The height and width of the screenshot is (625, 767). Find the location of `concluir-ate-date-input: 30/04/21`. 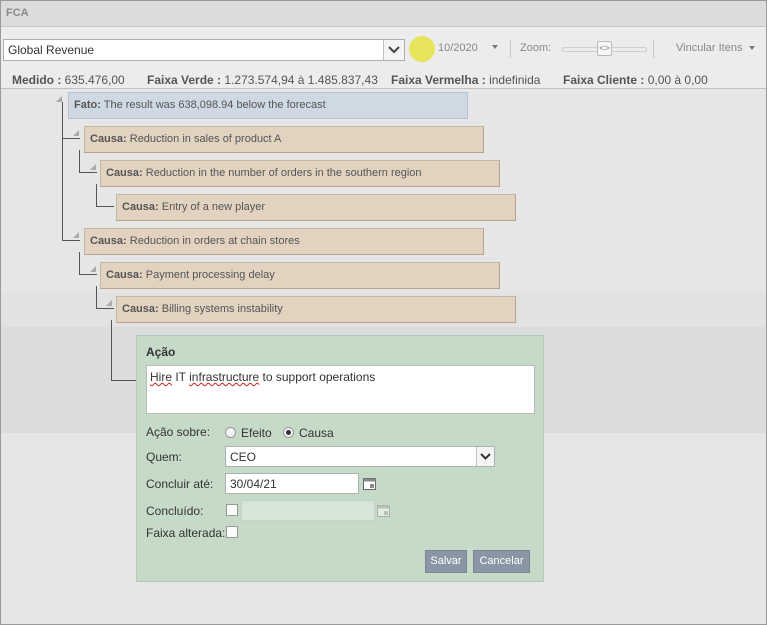

concluir-ate-date-input: 30/04/21 is located at coordinates (292, 483).